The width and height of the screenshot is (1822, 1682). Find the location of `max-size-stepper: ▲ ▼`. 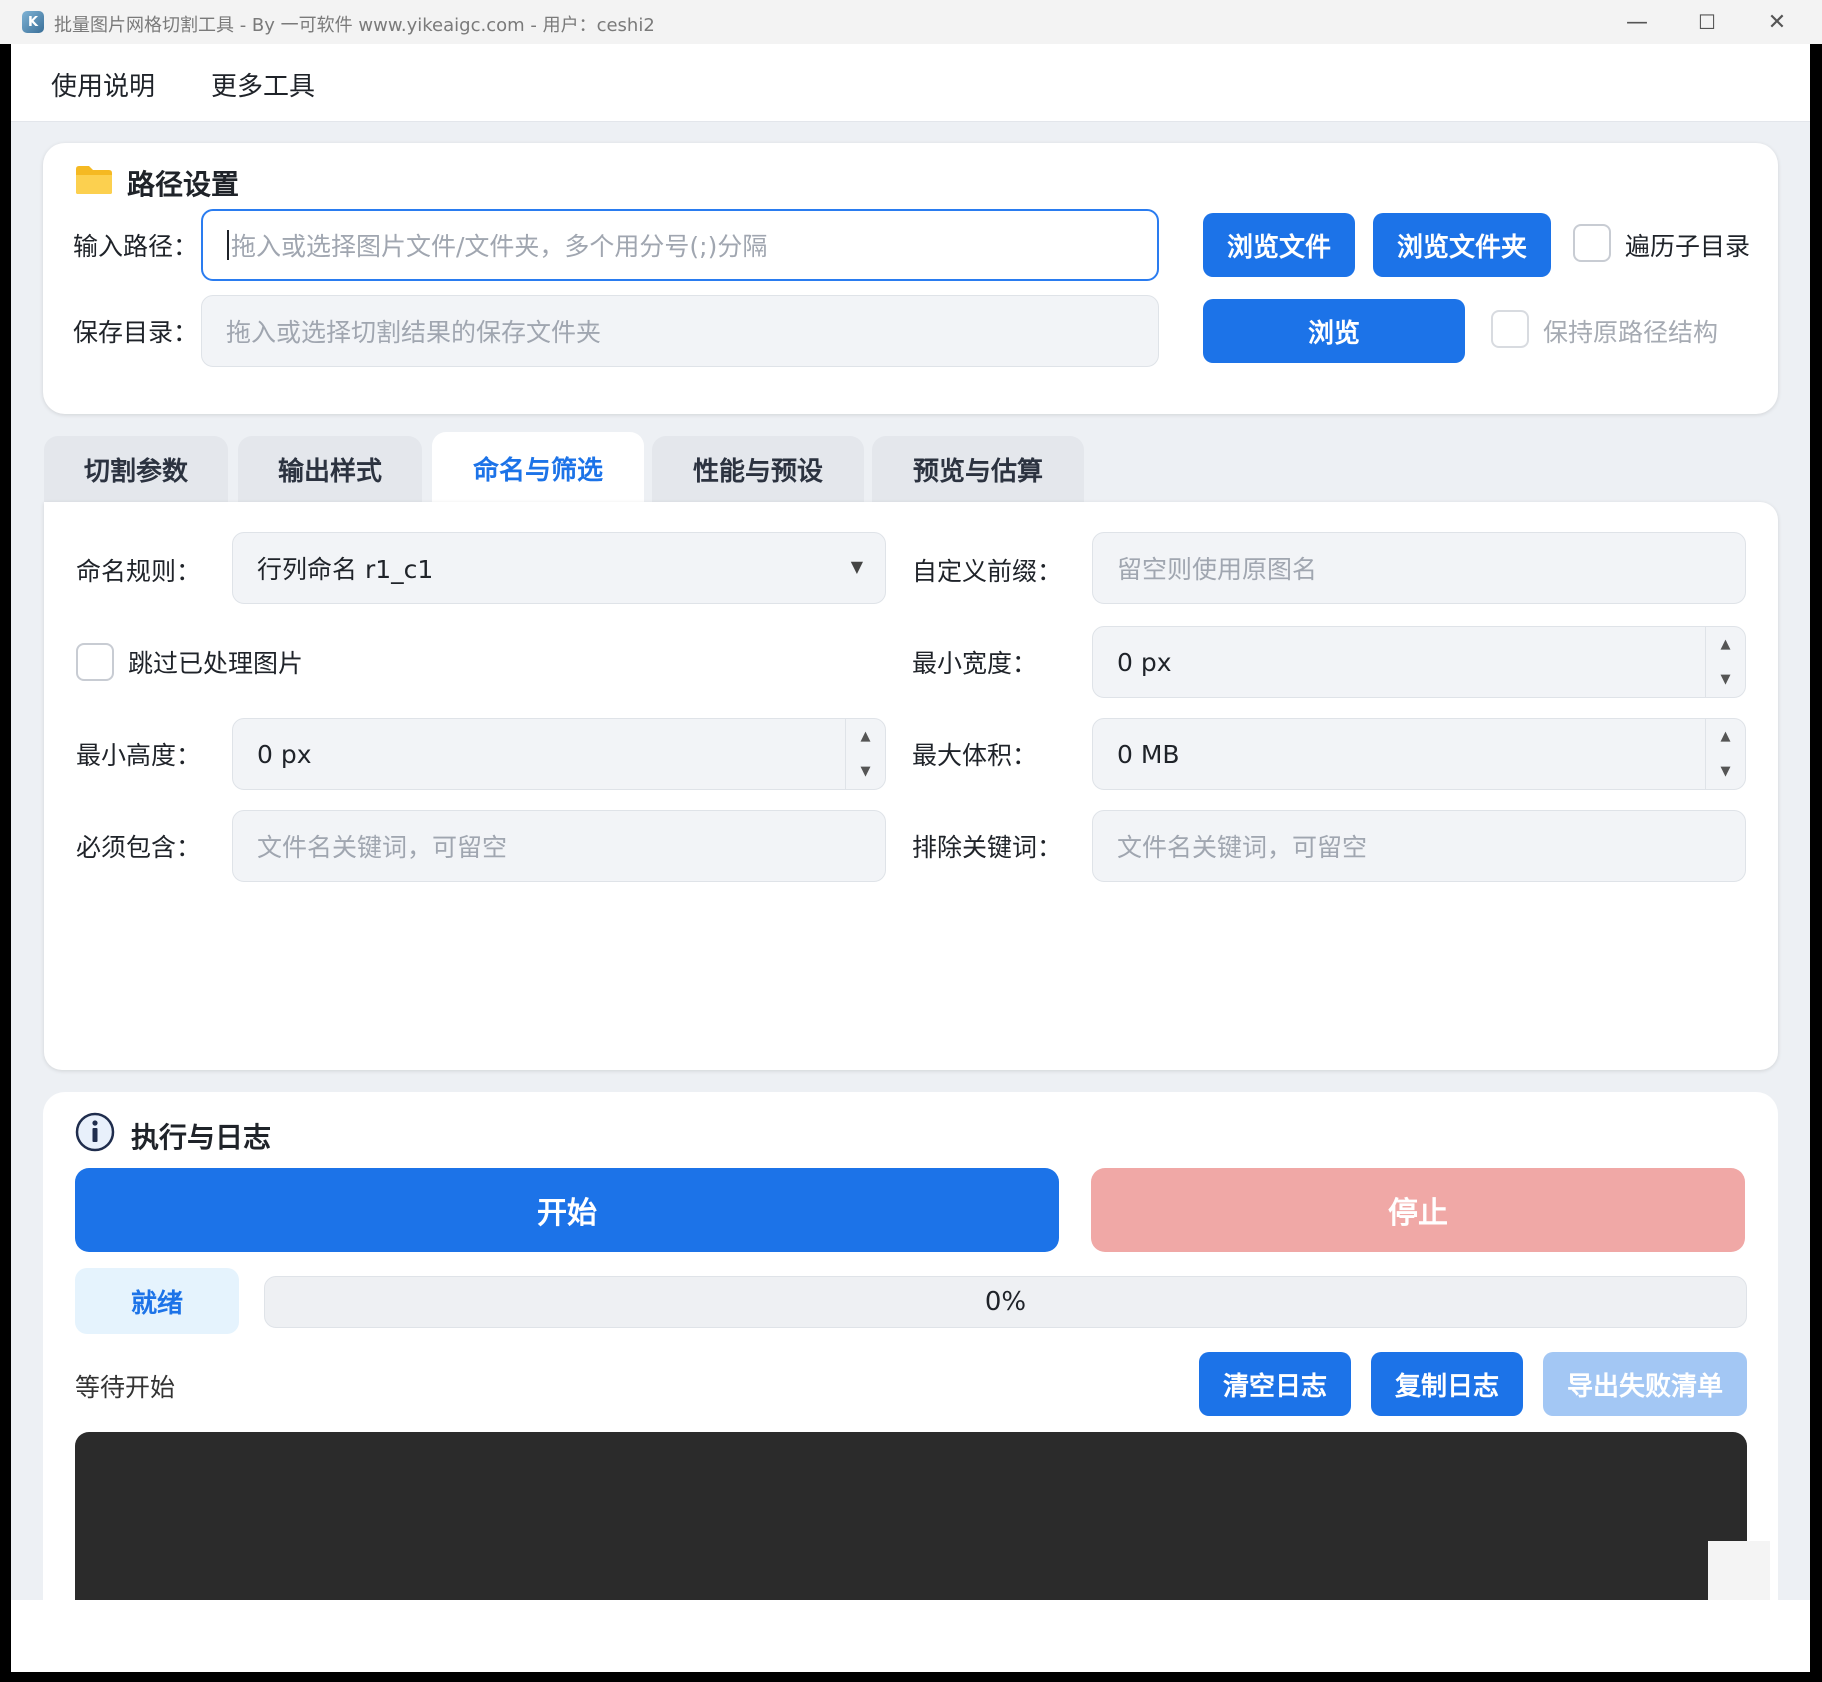

max-size-stepper: ▲ ▼ is located at coordinates (1725, 754).